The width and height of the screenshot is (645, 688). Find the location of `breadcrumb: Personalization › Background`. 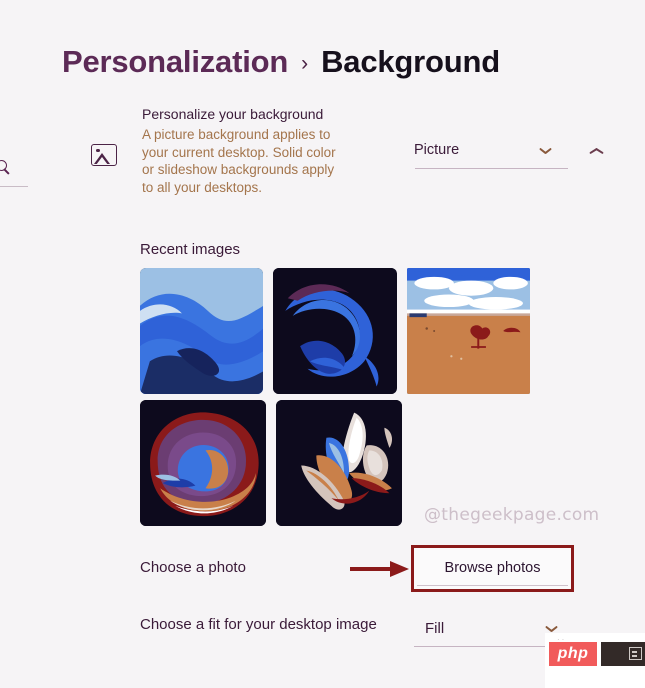

breadcrumb: Personalization › Background is located at coordinates (281, 62).